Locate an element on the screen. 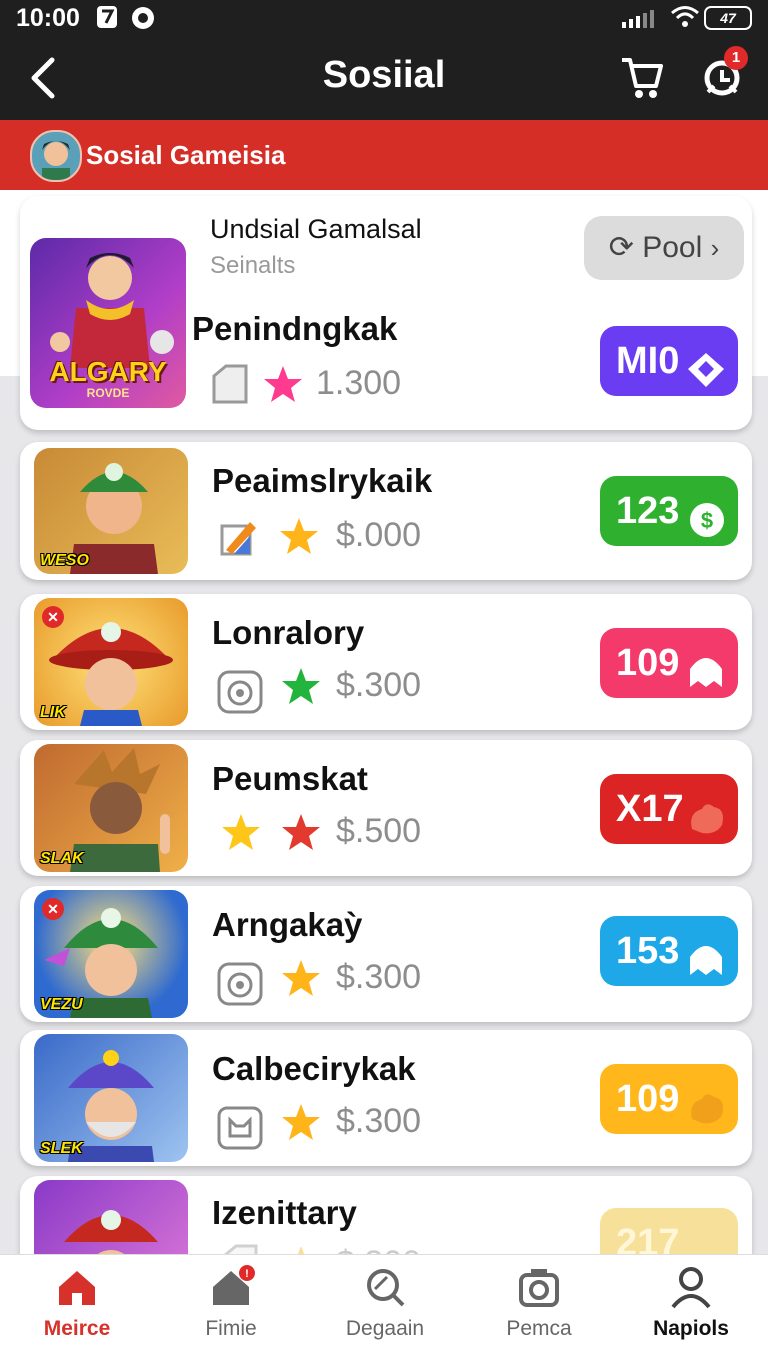 The height and width of the screenshot is (1345, 768). game-meta: 1.300 is located at coordinates (326, 384).